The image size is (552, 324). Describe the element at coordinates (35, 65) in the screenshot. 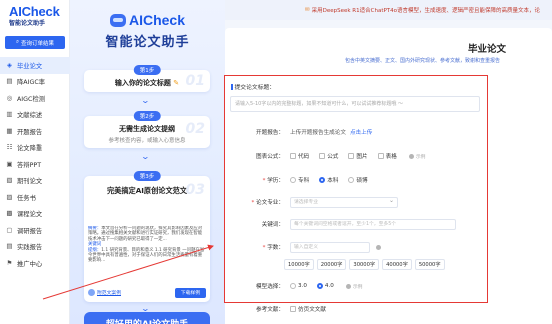

I see `sidebar-item: ◈ 毕业论文` at that location.